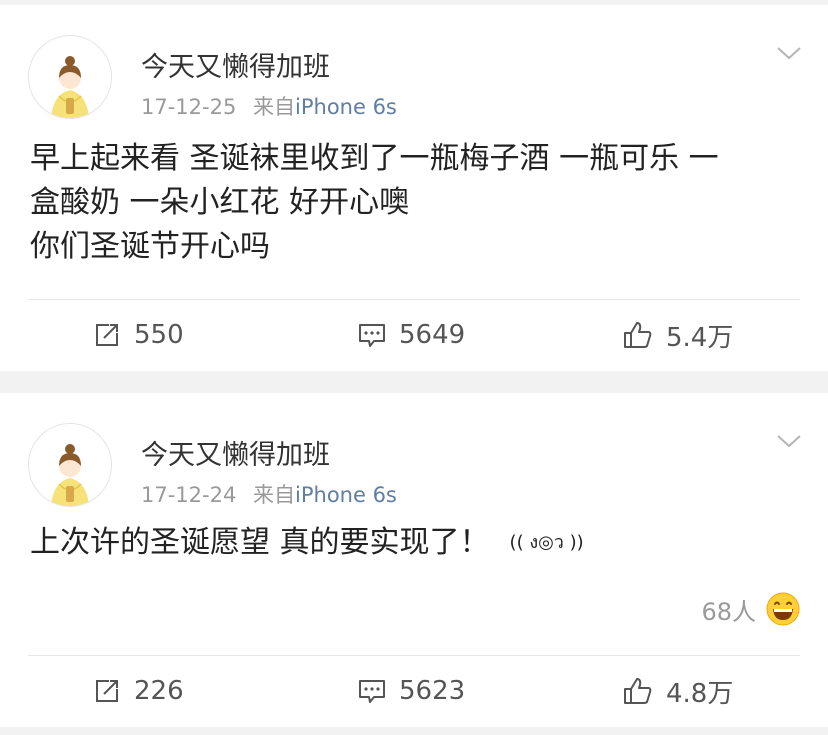 The image size is (828, 735). What do you see at coordinates (189, 107) in the screenshot?
I see `post-date: 17-12-25` at bounding box center [189, 107].